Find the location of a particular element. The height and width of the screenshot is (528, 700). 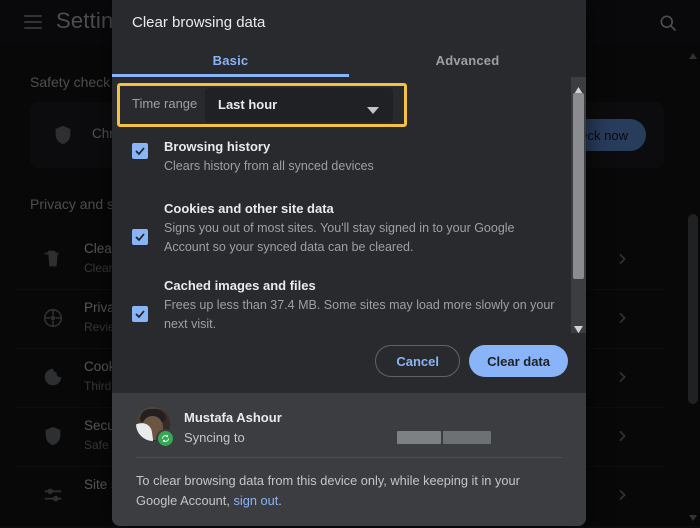

cancel-button: Cancel is located at coordinates (417, 361).